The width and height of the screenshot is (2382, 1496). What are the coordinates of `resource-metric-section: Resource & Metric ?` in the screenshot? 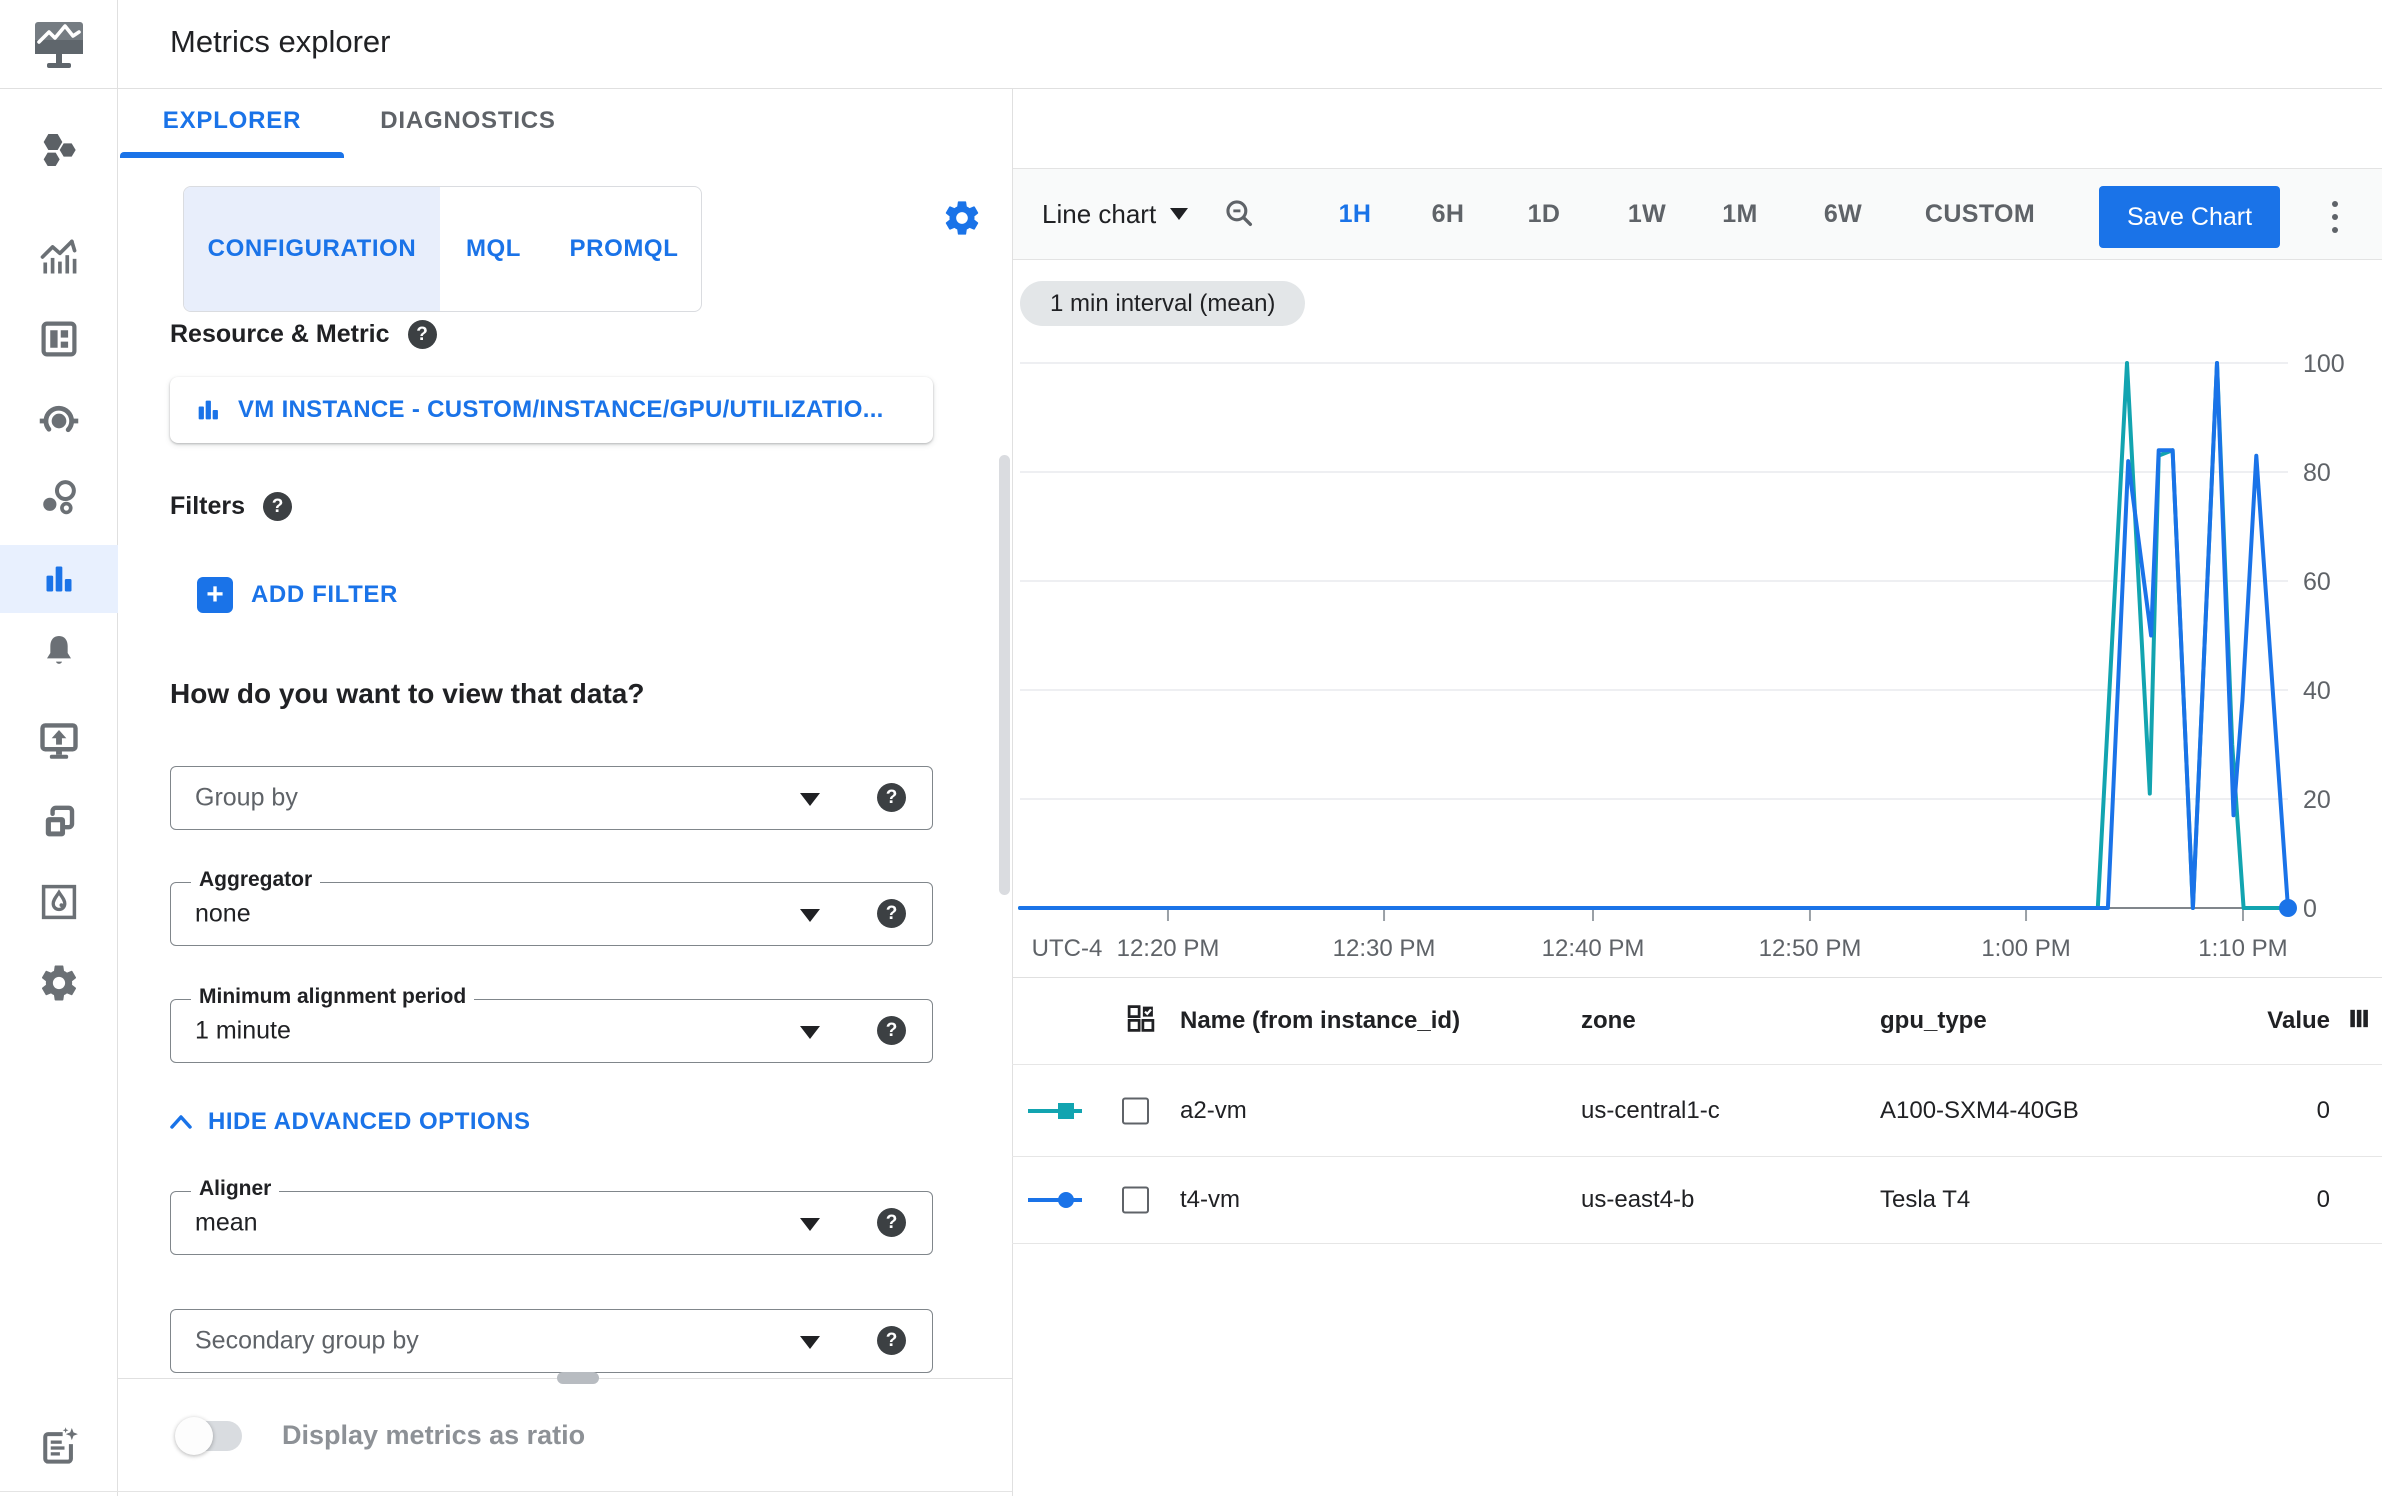 It's located at (303, 334).